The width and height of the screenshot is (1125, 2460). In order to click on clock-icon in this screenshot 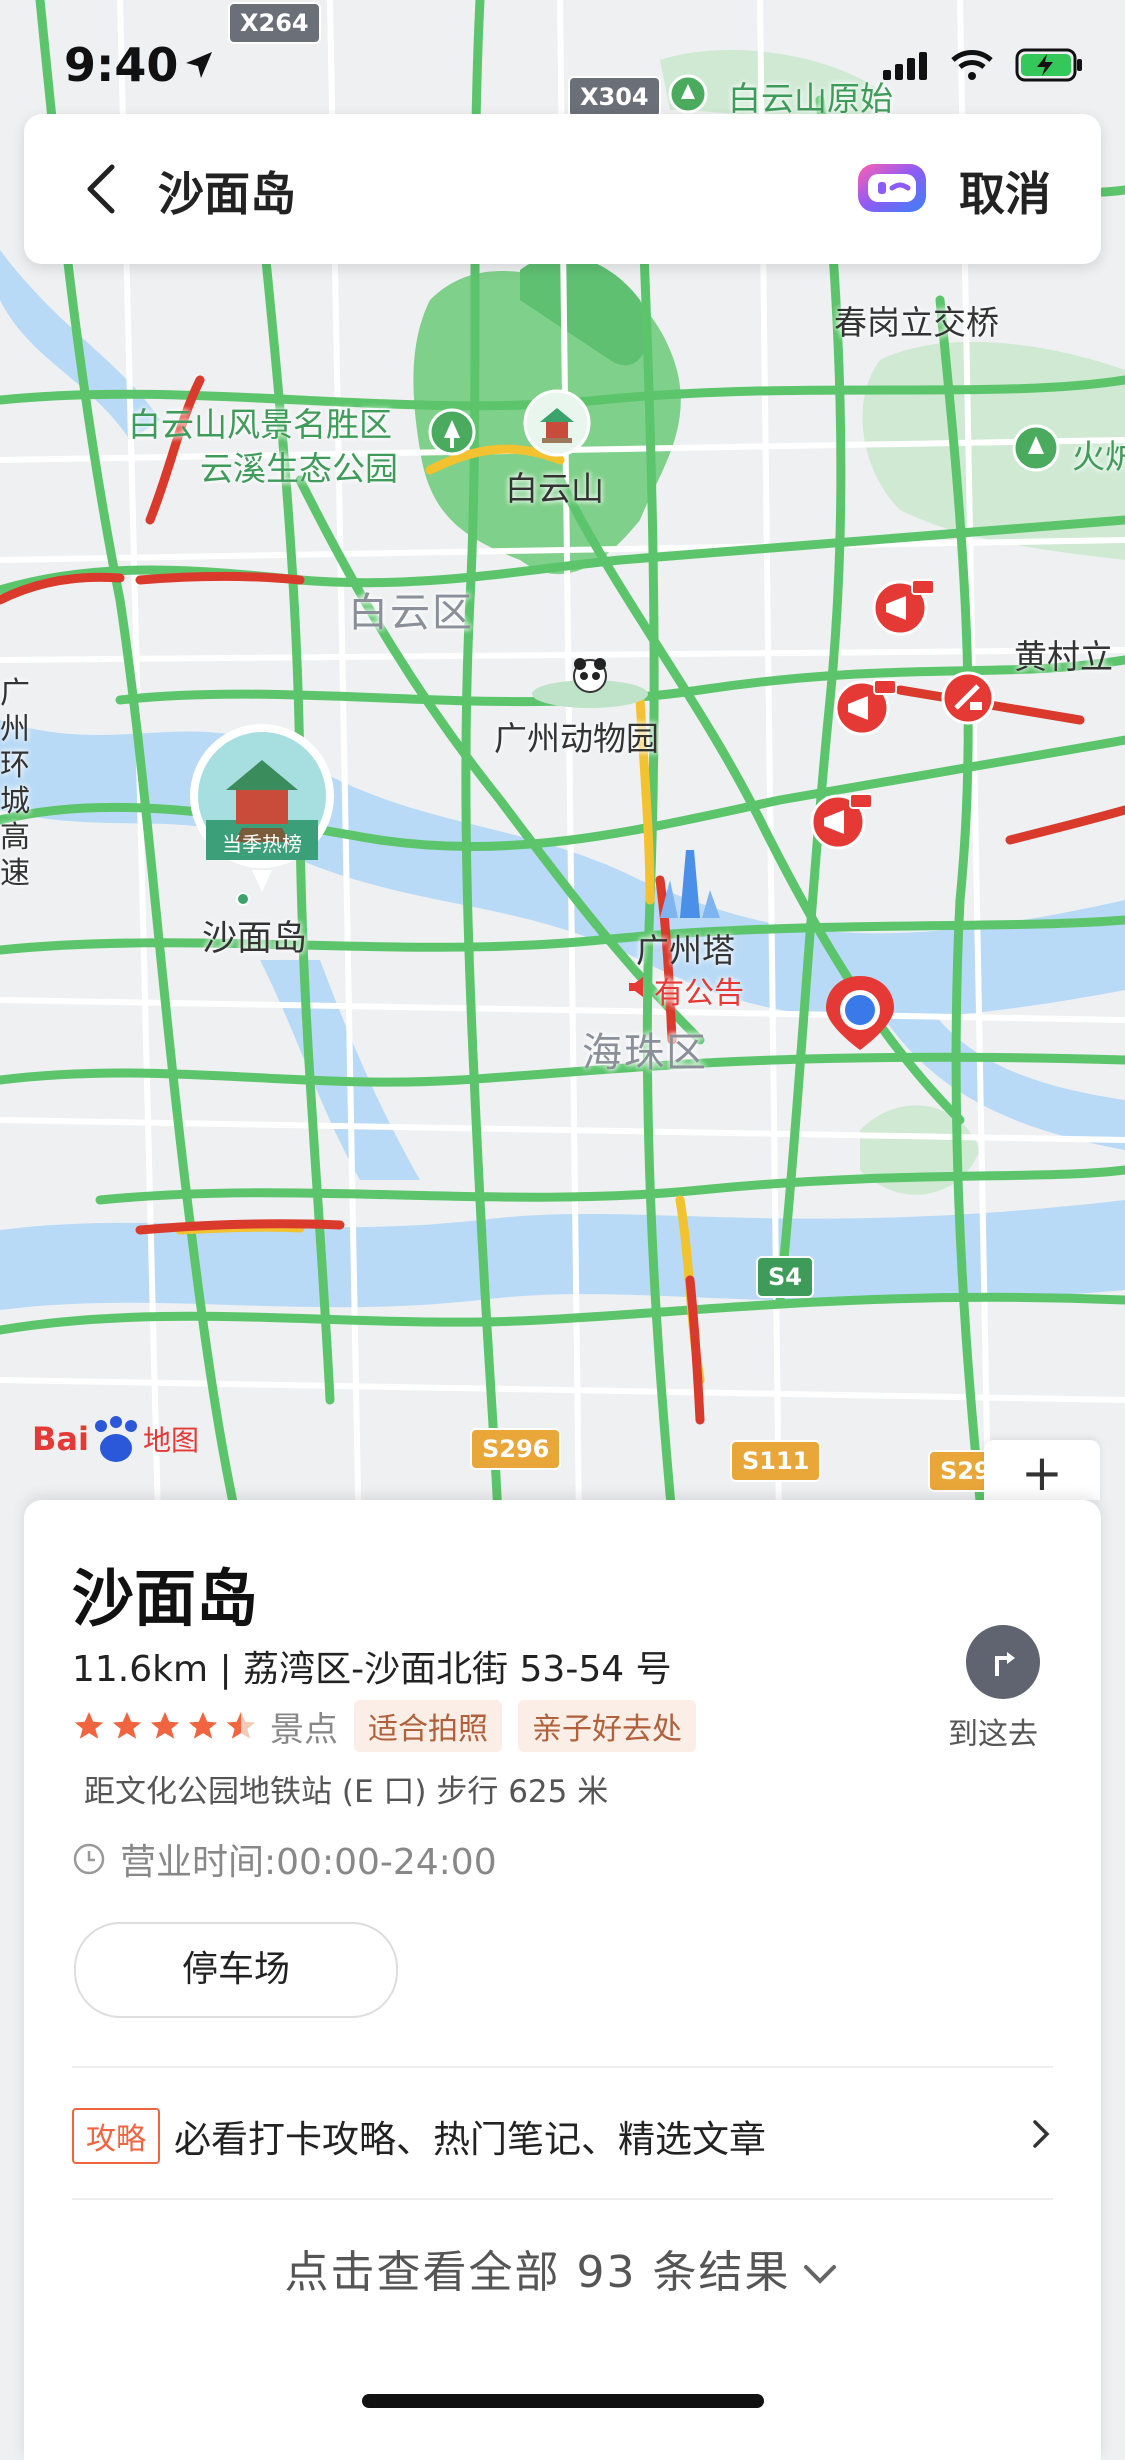, I will do `click(89, 1859)`.